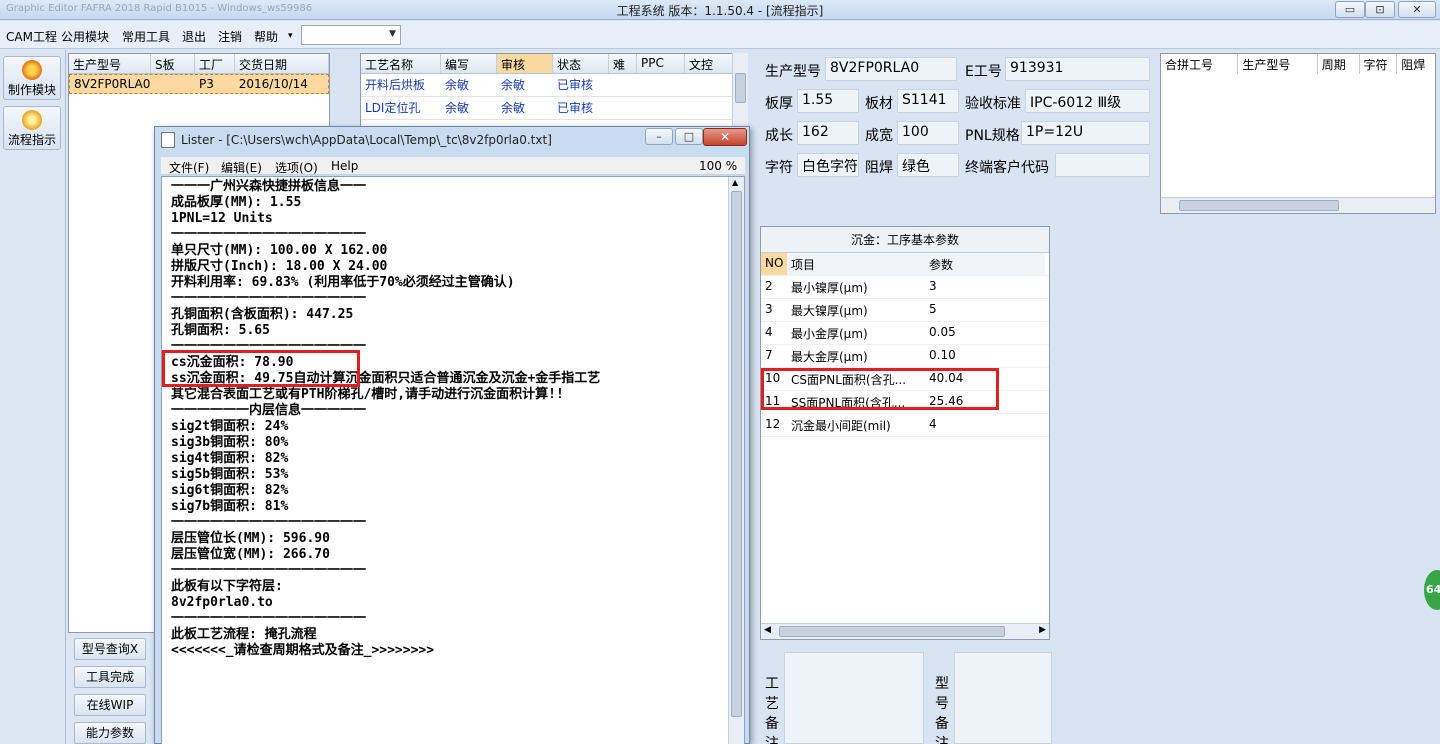 This screenshot has width=1440, height=744. What do you see at coordinates (933, 309) in the screenshot?
I see `cell: 5` at bounding box center [933, 309].